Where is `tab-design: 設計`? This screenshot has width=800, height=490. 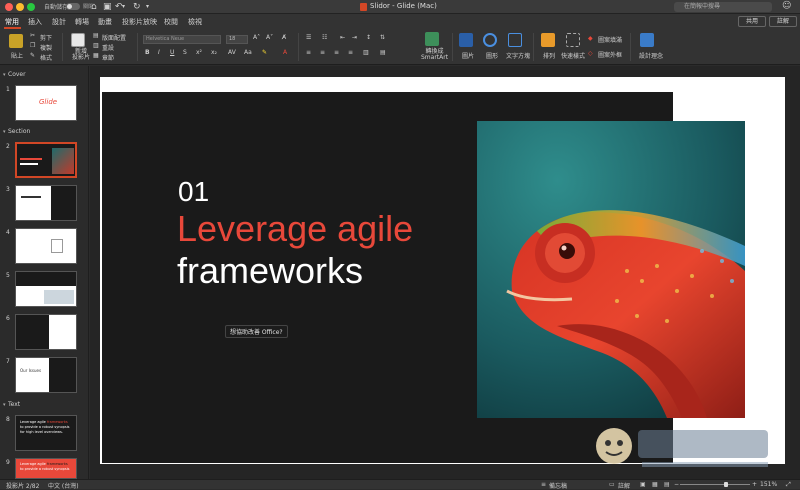 tab-design: 設計 is located at coordinates (59, 22).